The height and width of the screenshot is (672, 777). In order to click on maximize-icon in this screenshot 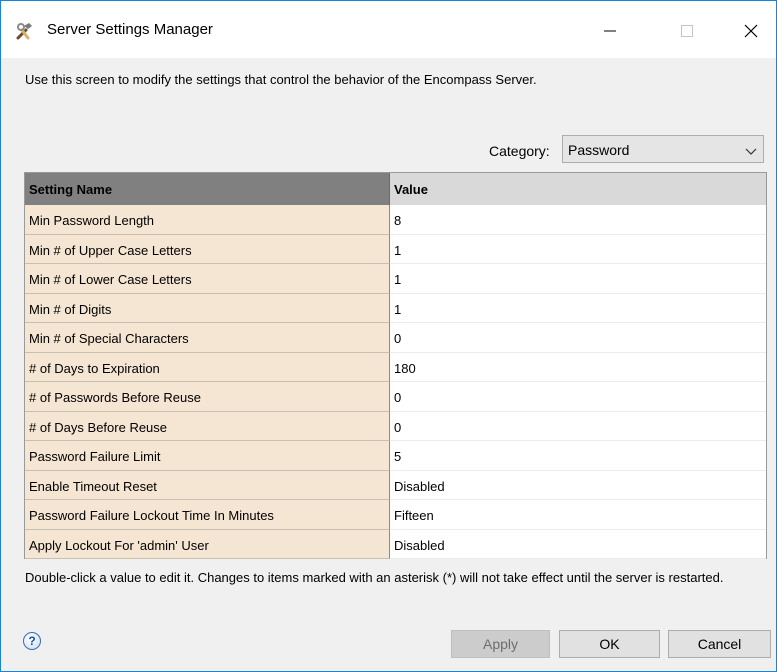, I will do `click(687, 31)`.